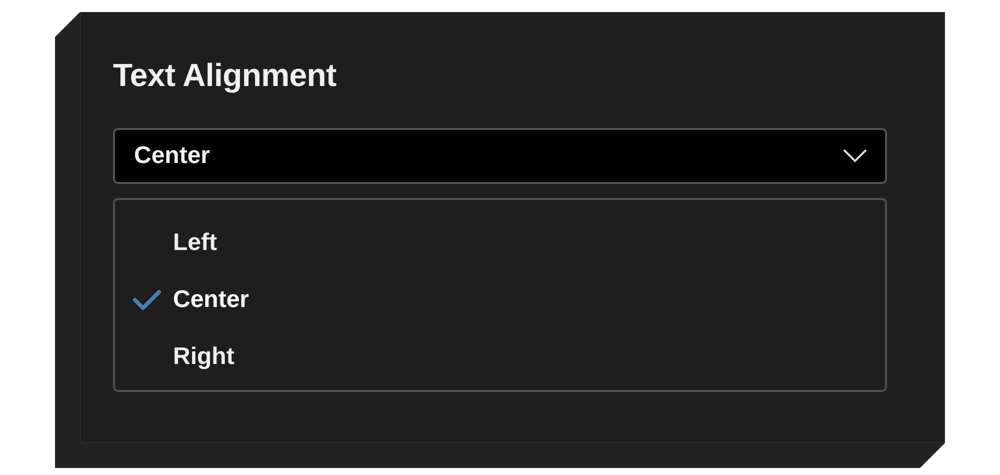 Image resolution: width=1000 pixels, height=475 pixels. Describe the element at coordinates (187, 356) in the screenshot. I see `menu-option: Right` at that location.